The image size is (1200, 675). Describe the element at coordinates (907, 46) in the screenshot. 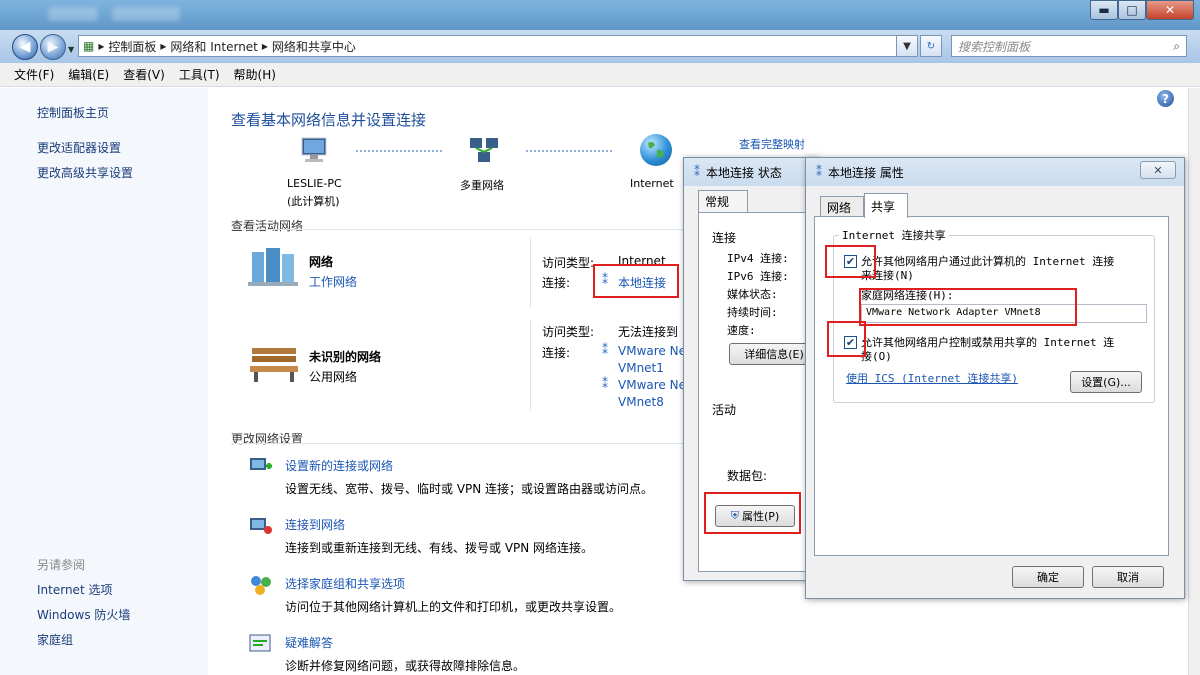

I see `address-dropdown-button: ▼` at that location.